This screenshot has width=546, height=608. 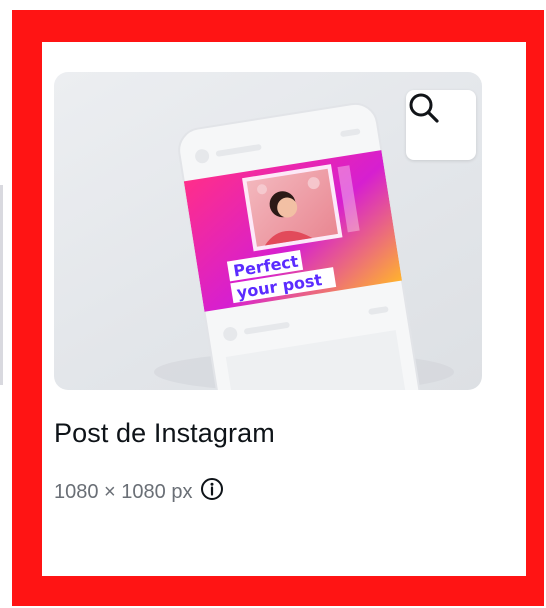 What do you see at coordinates (6, 304) in the screenshot?
I see `left-edge` at bounding box center [6, 304].